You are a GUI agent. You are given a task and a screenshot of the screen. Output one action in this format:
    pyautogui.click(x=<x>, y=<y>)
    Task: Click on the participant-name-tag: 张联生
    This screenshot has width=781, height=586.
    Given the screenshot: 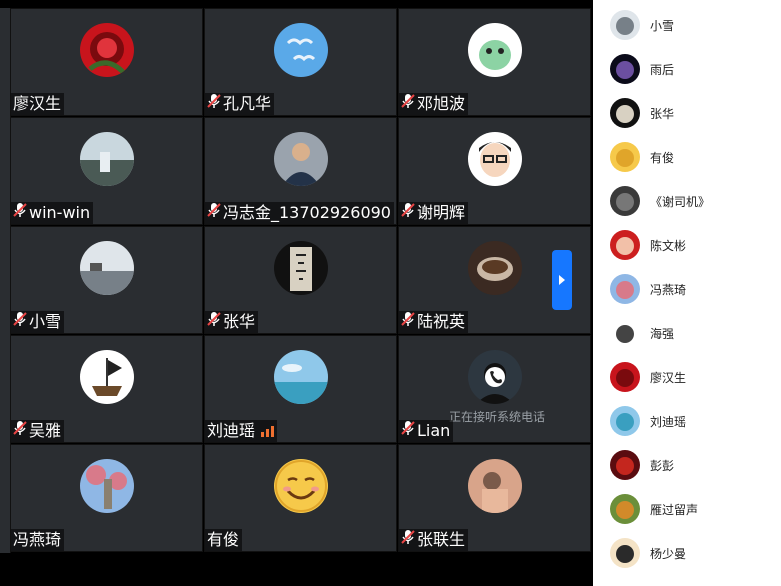 What is the action you would take?
    pyautogui.click(x=434, y=540)
    